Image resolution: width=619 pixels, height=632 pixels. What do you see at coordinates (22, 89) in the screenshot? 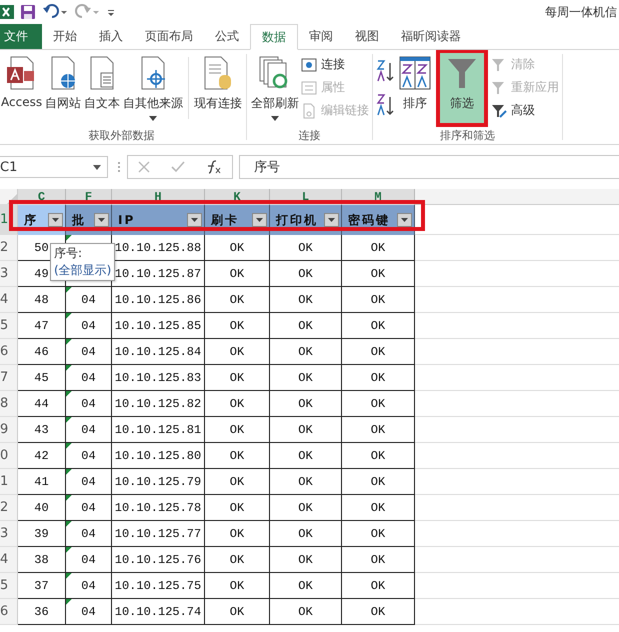
I see `ribbon-button: Access` at bounding box center [22, 89].